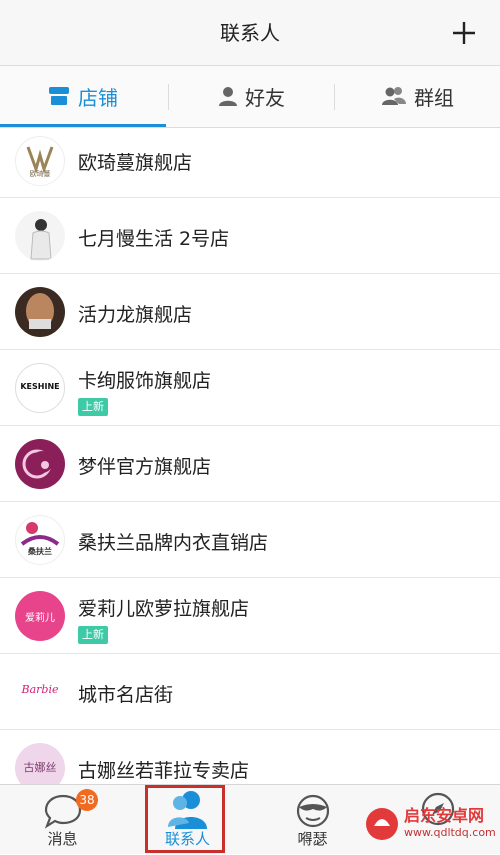 This screenshot has height=855, width=500. I want to click on nav-label: 消息, so click(62, 839).